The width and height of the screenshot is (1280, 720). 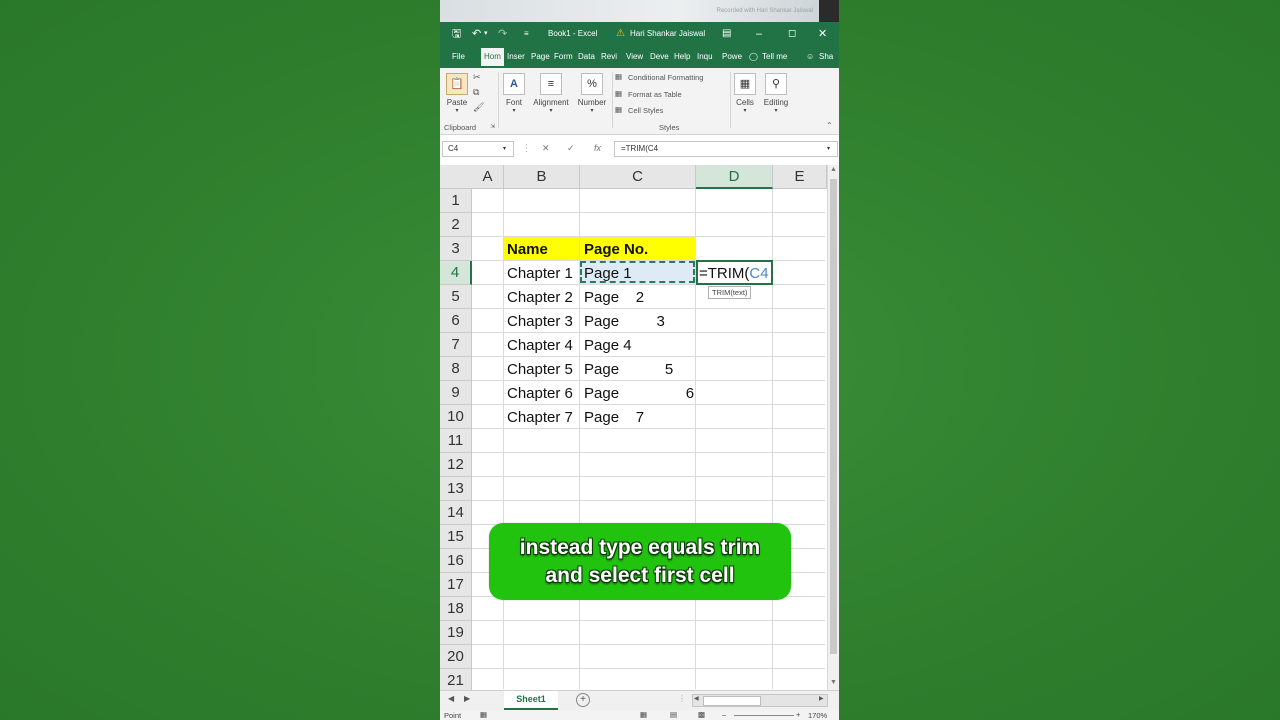 What do you see at coordinates (476, 92) in the screenshot?
I see `copy-icon: ⧉` at bounding box center [476, 92].